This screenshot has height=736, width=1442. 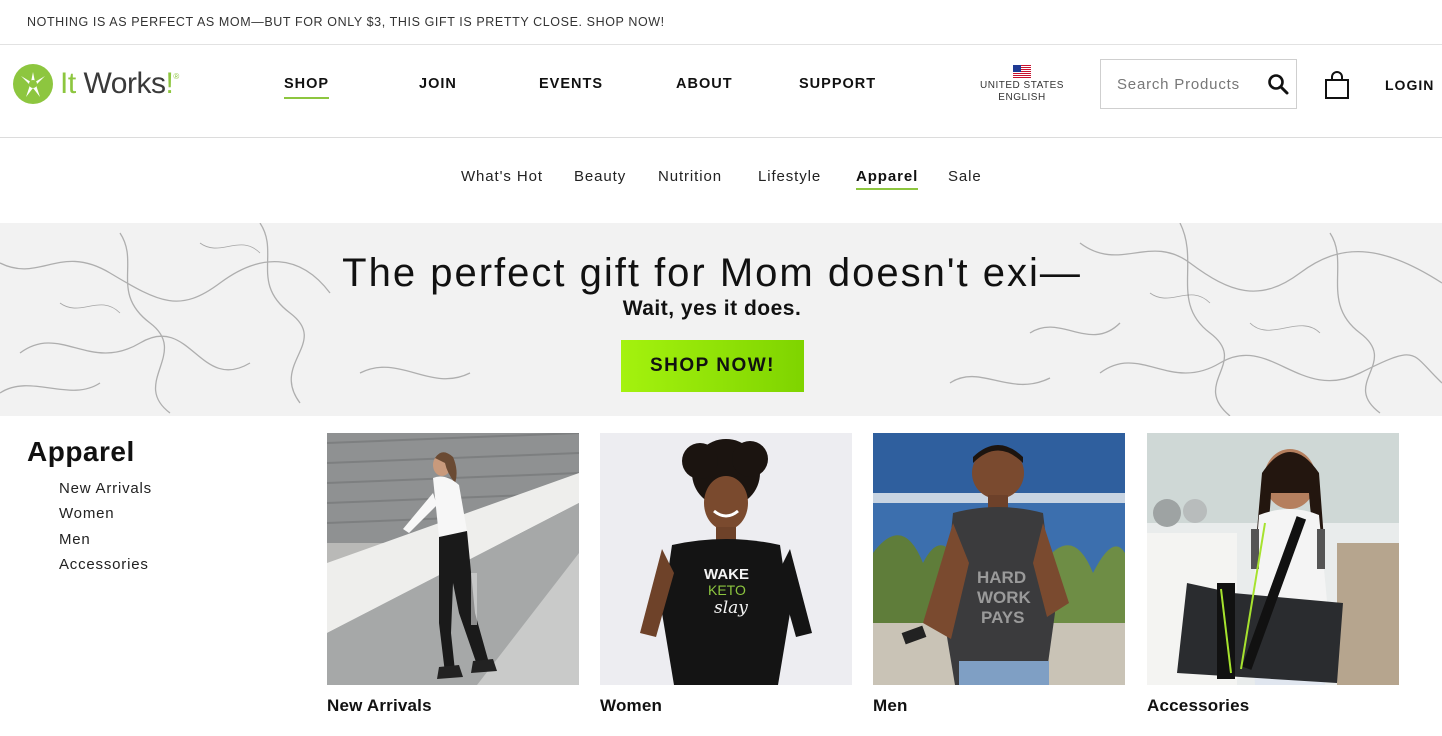 I want to click on subnav-sale: Sale, so click(x=965, y=176).